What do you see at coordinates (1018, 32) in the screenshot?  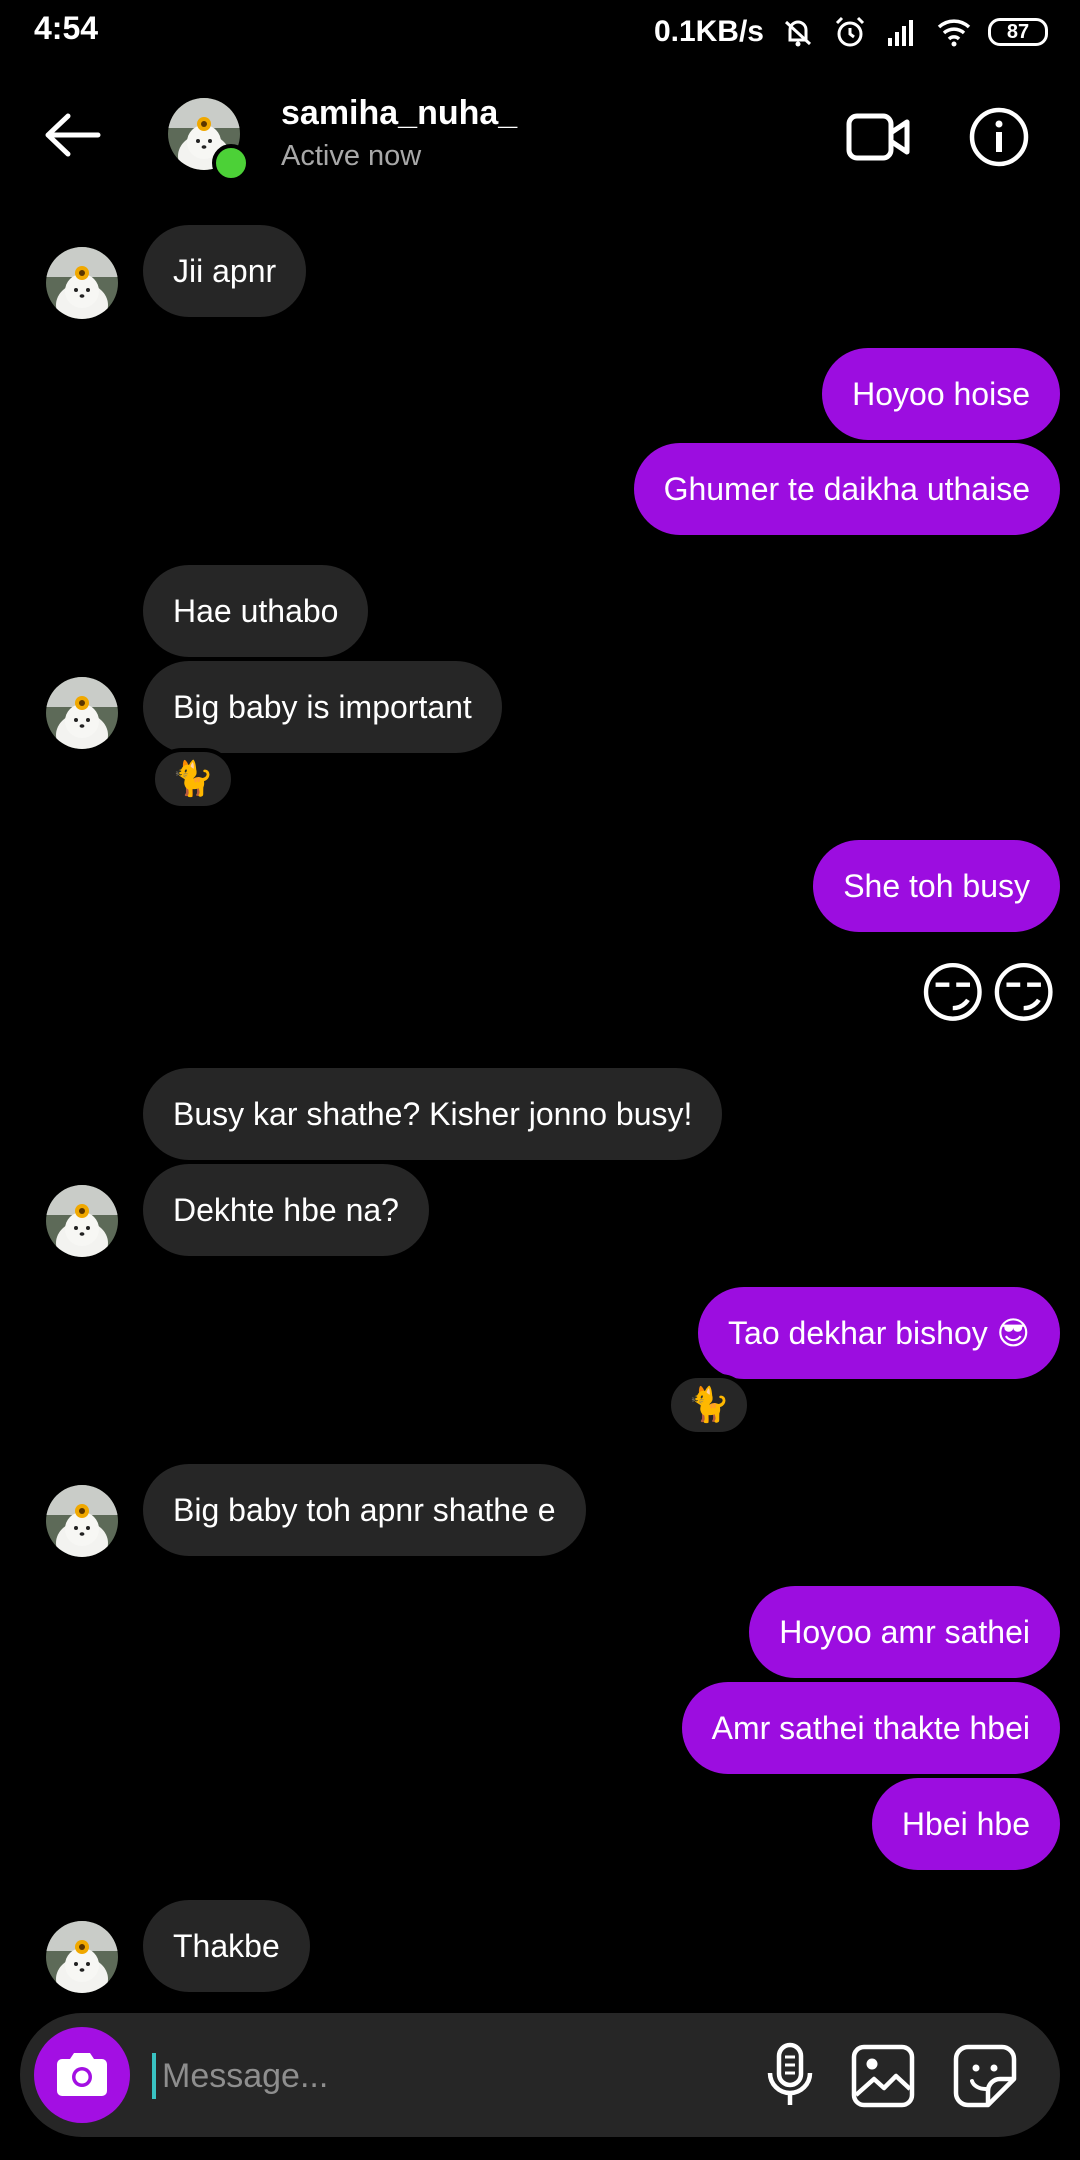 I see `battery-indicator: 87` at bounding box center [1018, 32].